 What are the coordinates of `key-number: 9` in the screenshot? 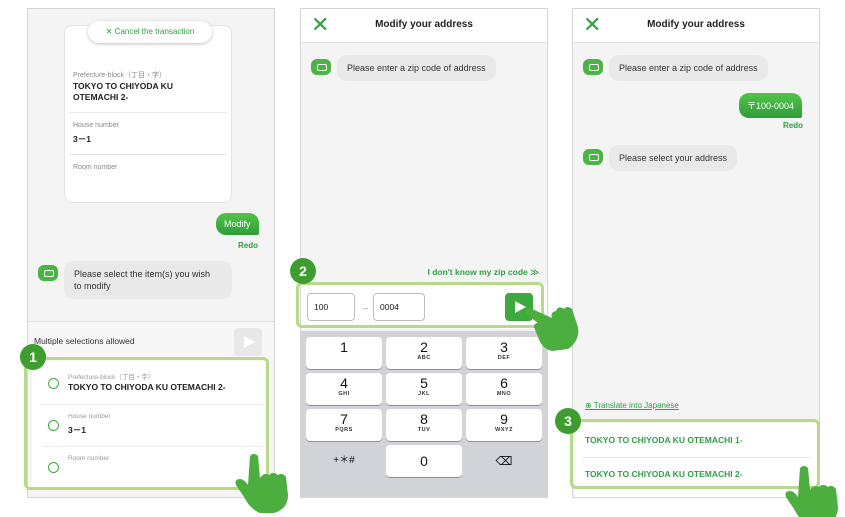 It's located at (504, 419).